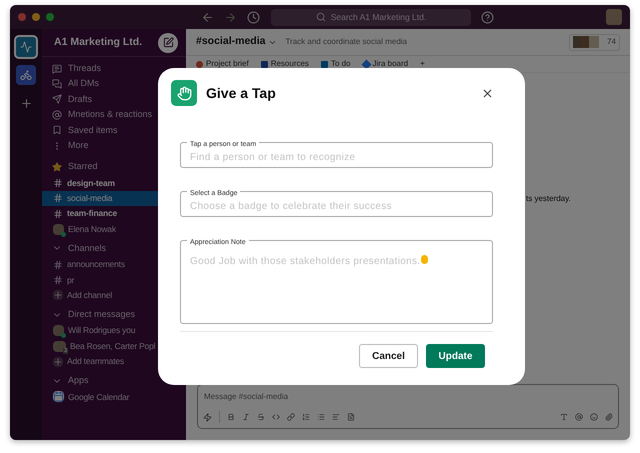  Describe the element at coordinates (57, 167) in the screenshot. I see `star-icon` at that location.